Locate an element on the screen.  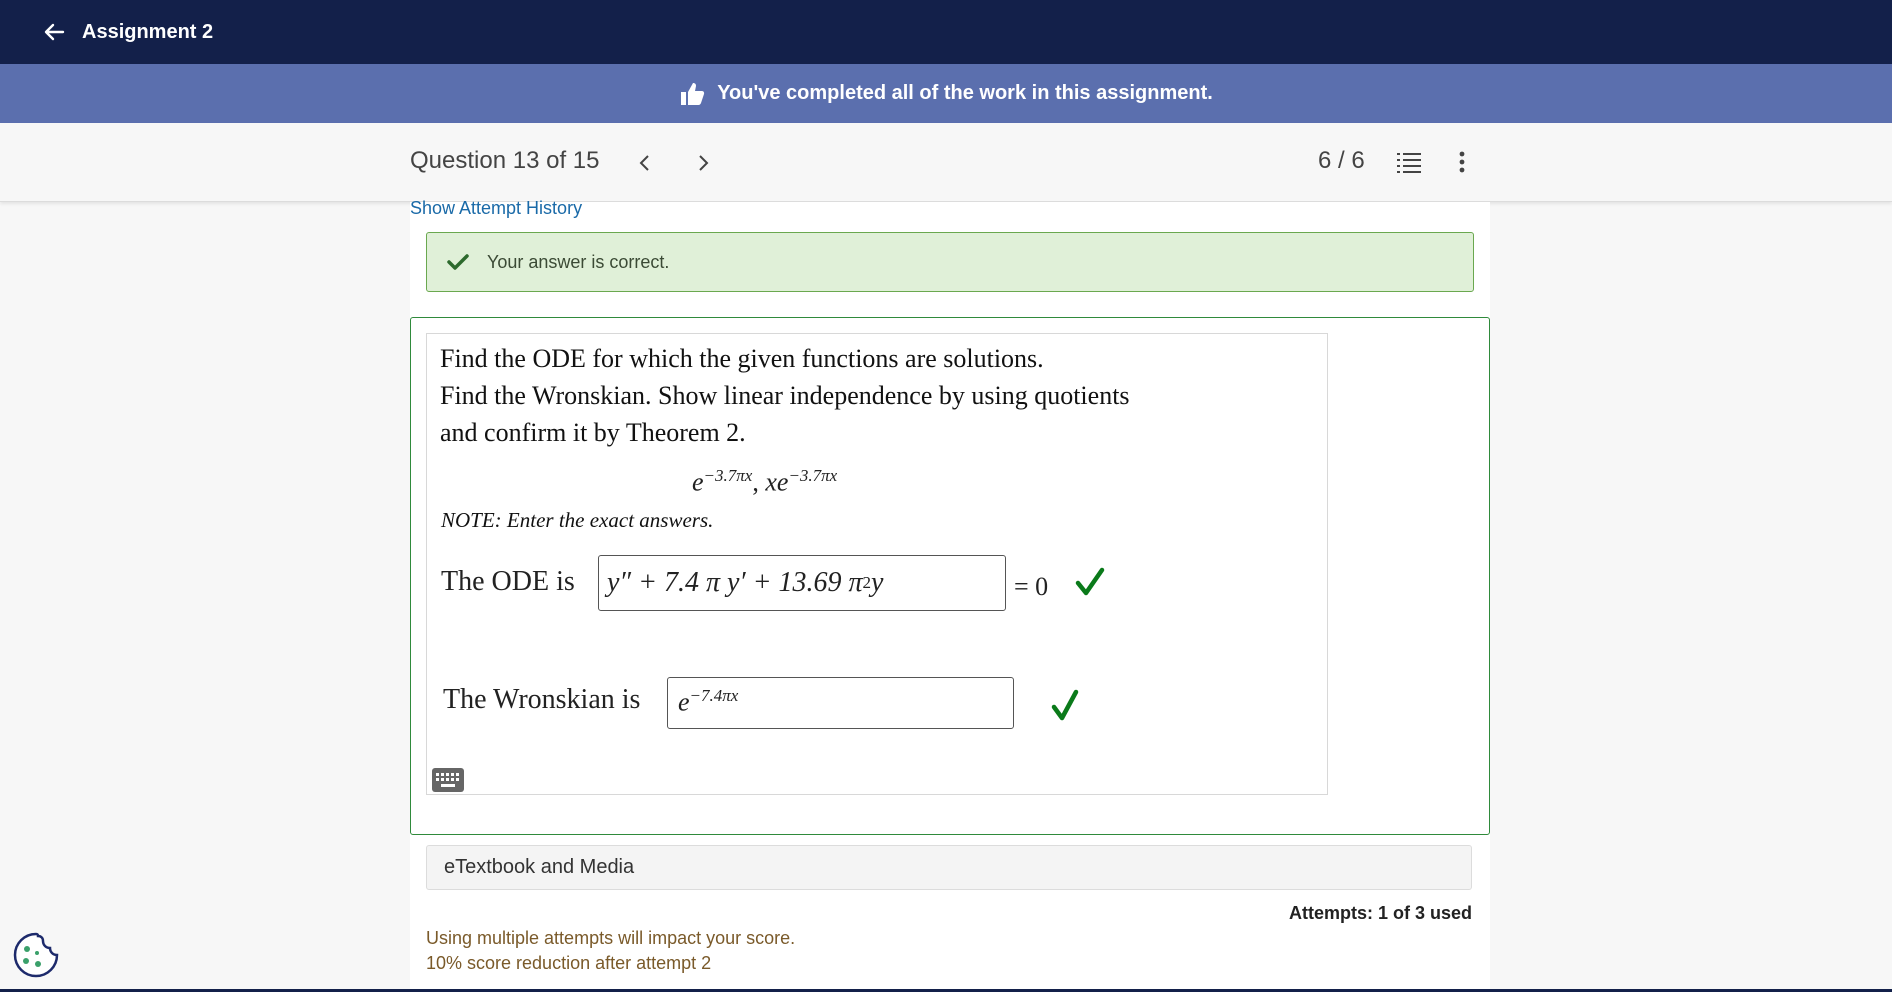
chevron-right-icon is located at coordinates (703, 163).